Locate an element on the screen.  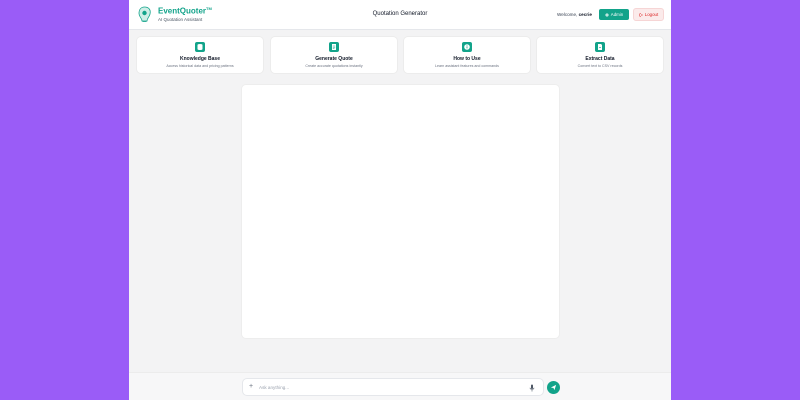
card-title: Extract Data is located at coordinates (600, 59).